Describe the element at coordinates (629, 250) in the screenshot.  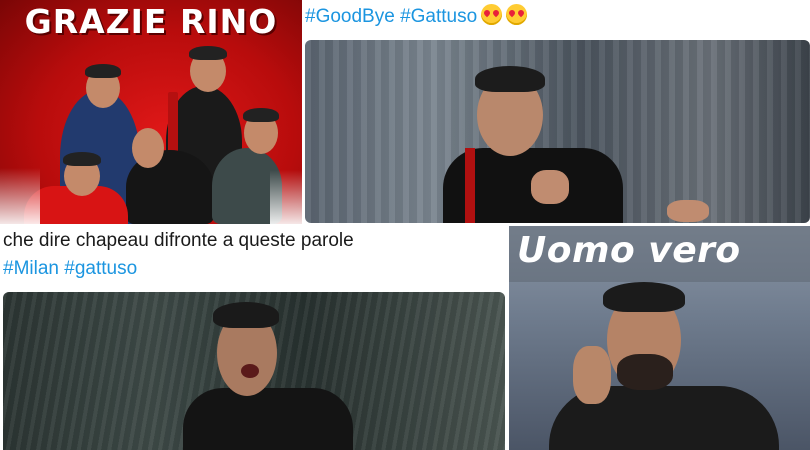
I see `caption-text: Uomo vero` at that location.